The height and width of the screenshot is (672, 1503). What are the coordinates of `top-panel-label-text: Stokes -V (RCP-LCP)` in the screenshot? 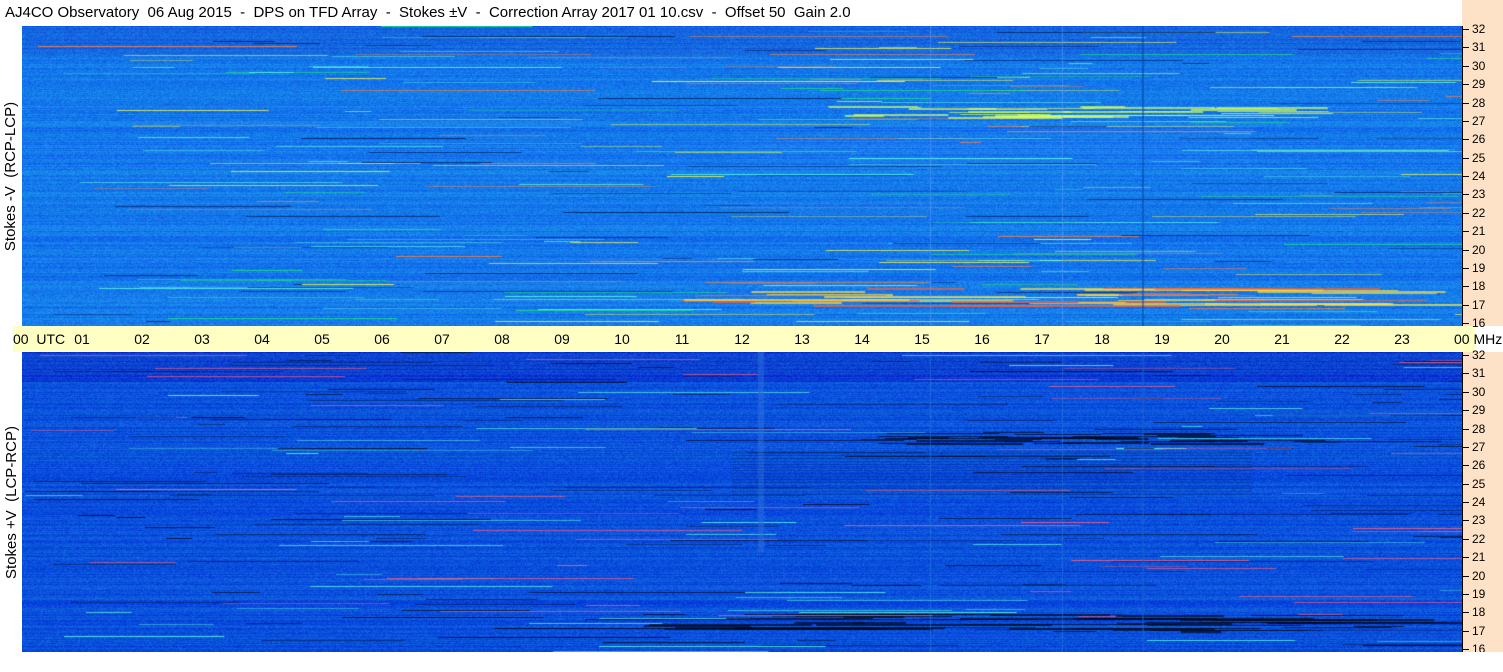 It's located at (11, 176).